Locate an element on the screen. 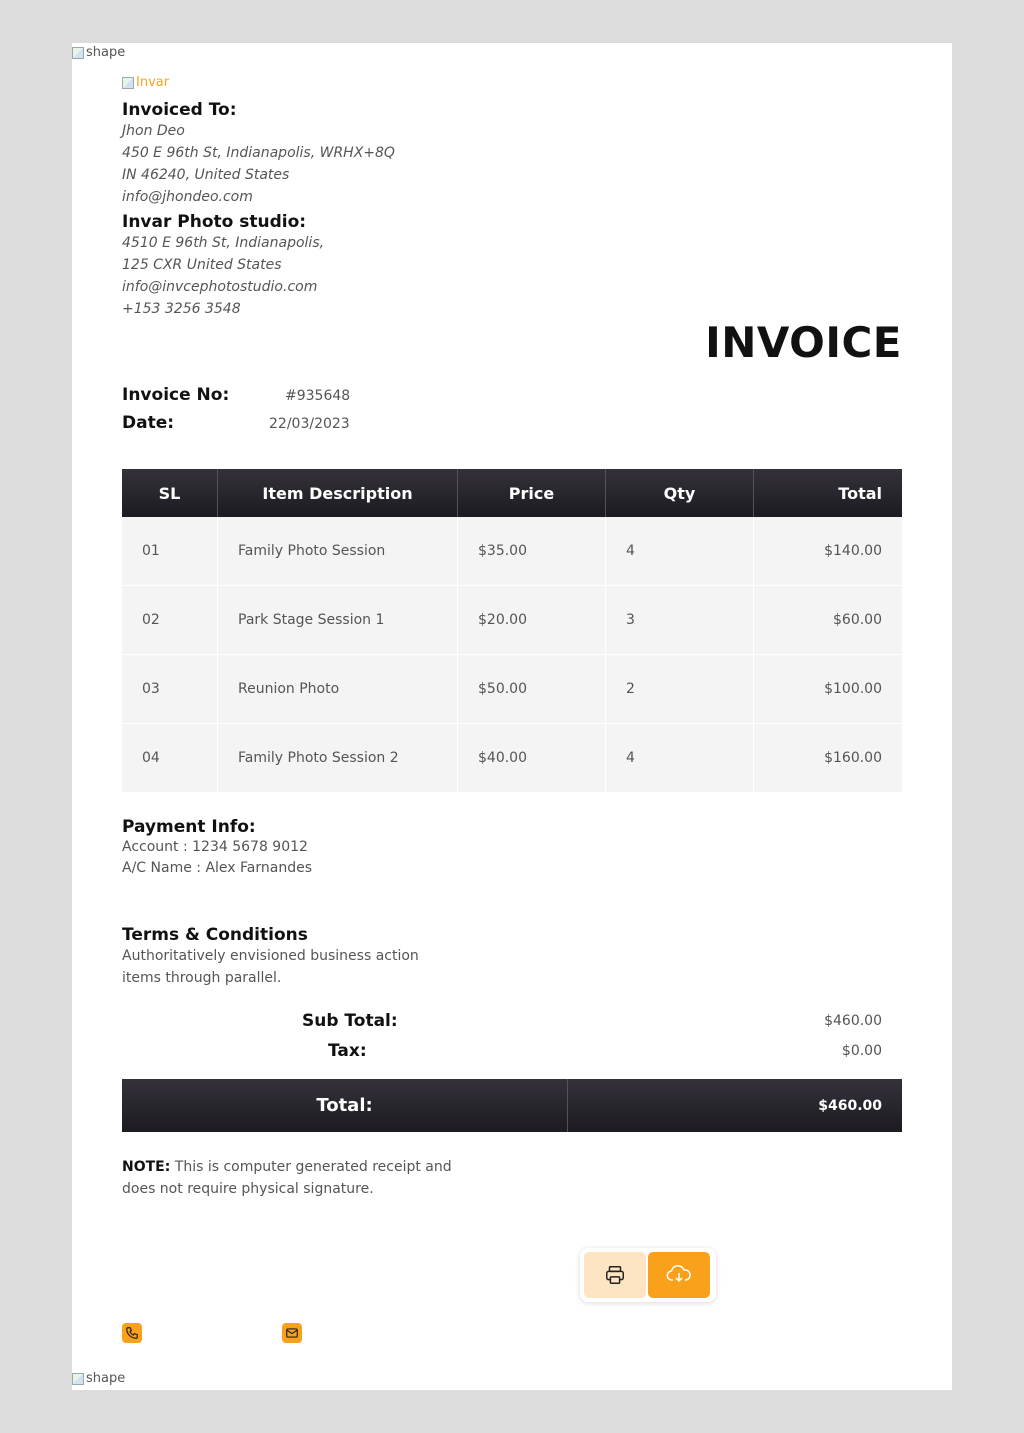 The height and width of the screenshot is (1433, 1024). cell-description: Reunion Photo is located at coordinates (338, 689).